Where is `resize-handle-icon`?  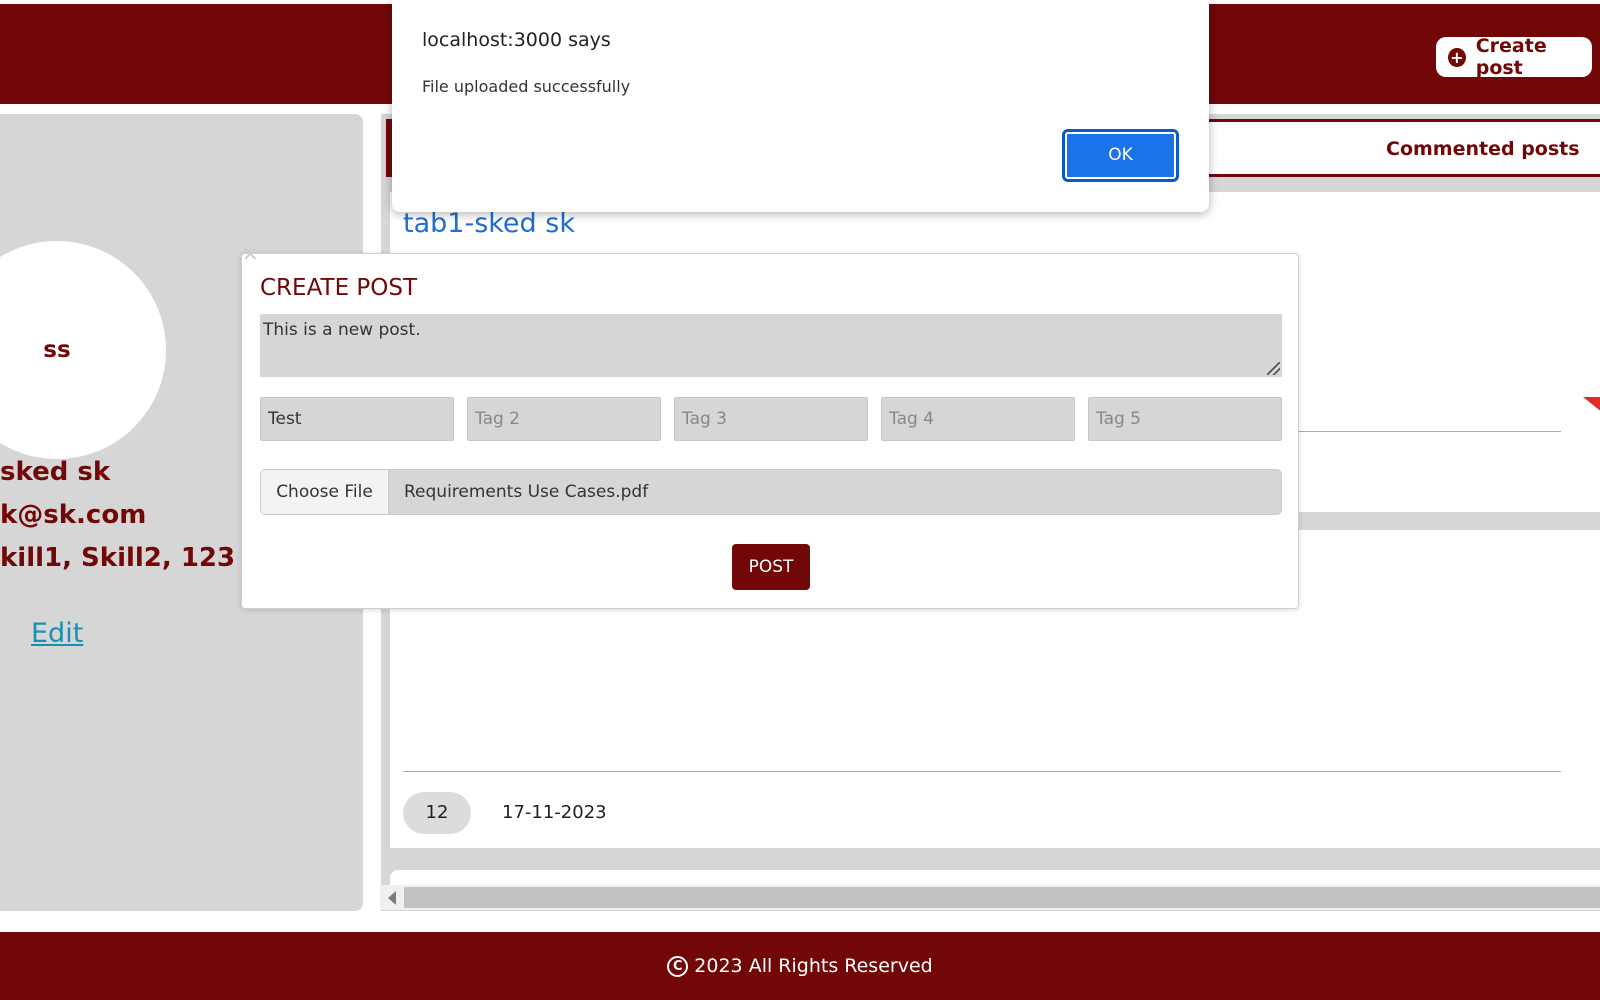 resize-handle-icon is located at coordinates (1273, 368).